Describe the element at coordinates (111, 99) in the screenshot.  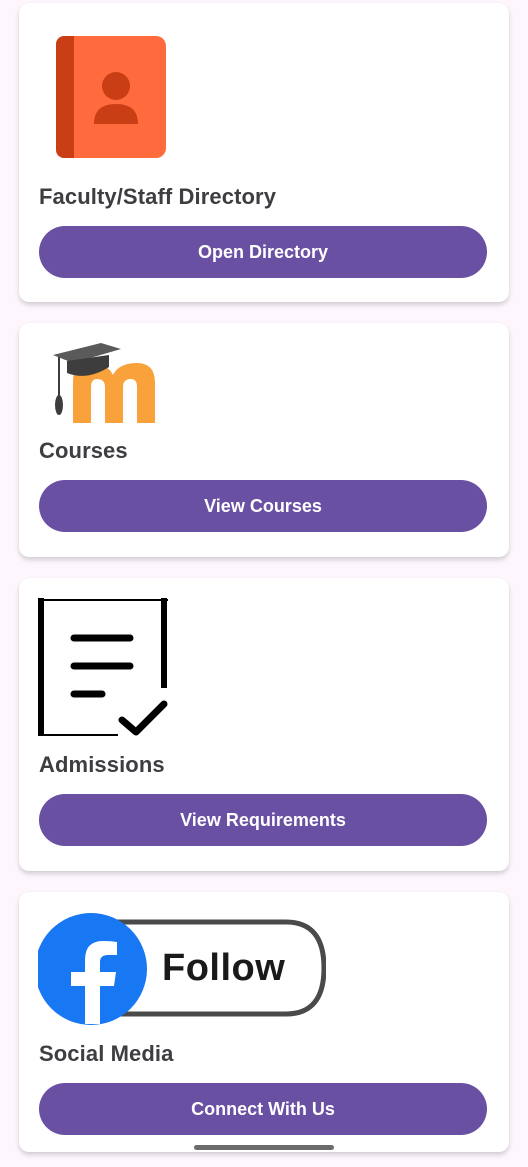
I see `contact-book-icon` at that location.